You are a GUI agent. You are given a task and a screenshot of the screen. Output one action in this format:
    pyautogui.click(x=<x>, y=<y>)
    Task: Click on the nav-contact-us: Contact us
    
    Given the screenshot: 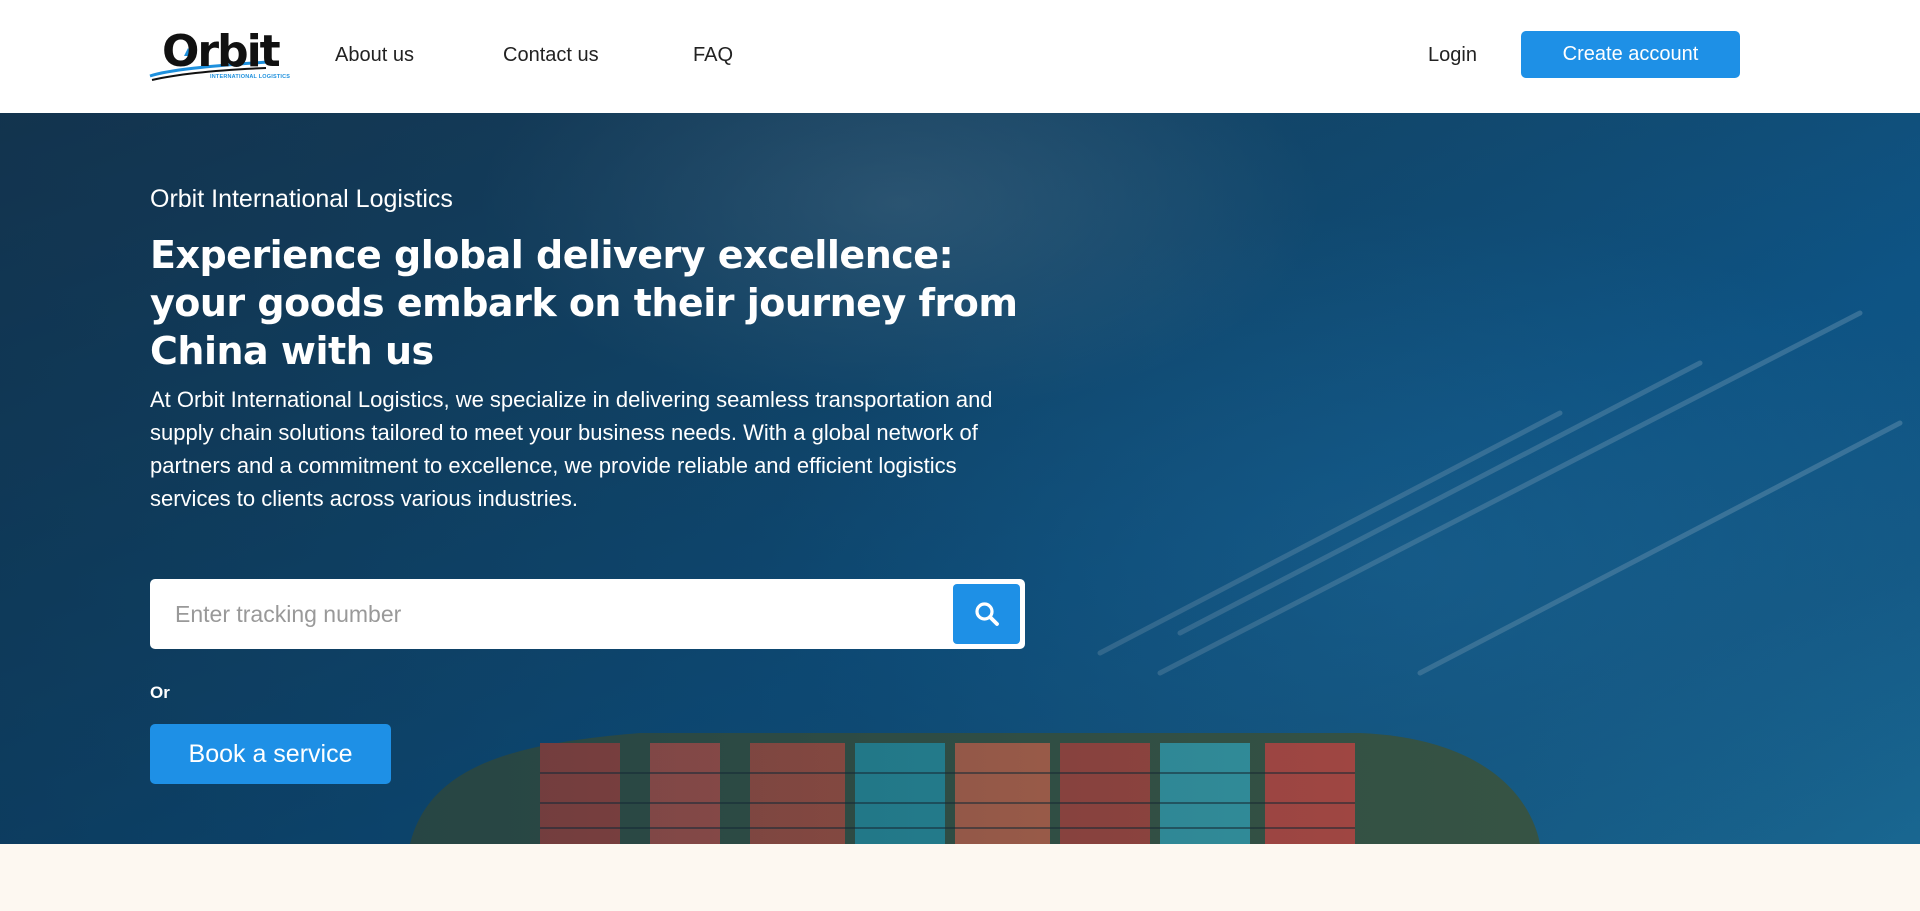 What is the action you would take?
    pyautogui.click(x=551, y=55)
    